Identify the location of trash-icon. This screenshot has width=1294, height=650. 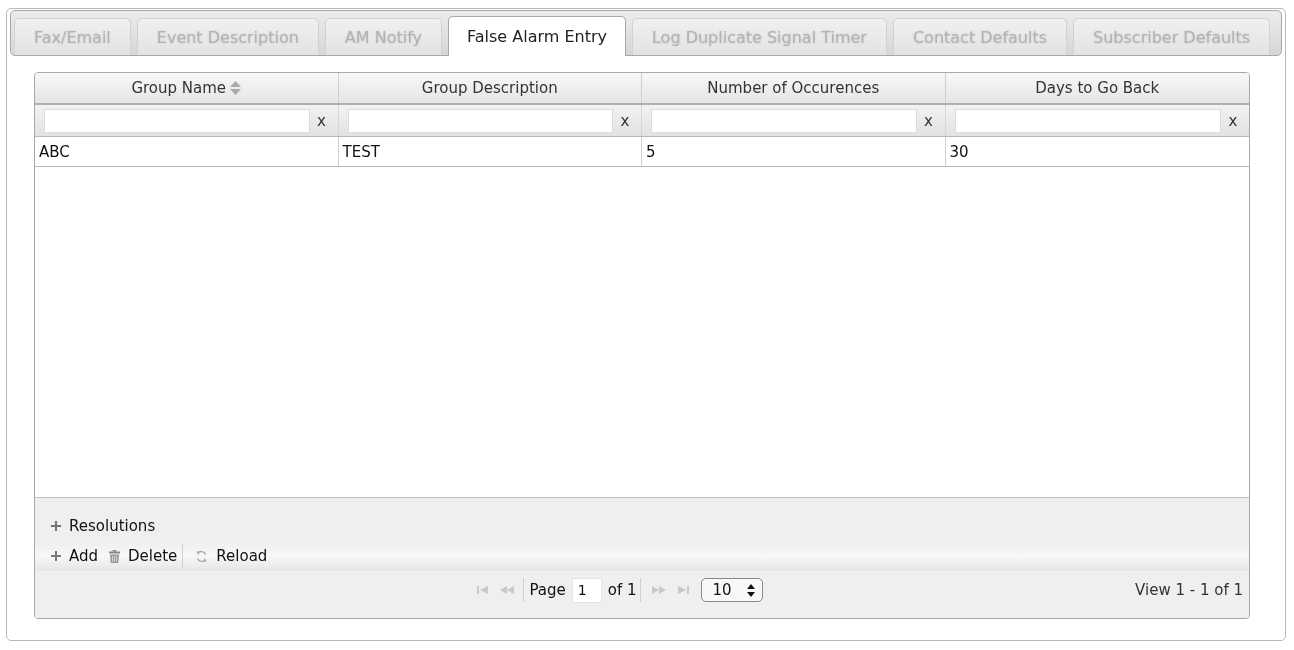
(115, 556).